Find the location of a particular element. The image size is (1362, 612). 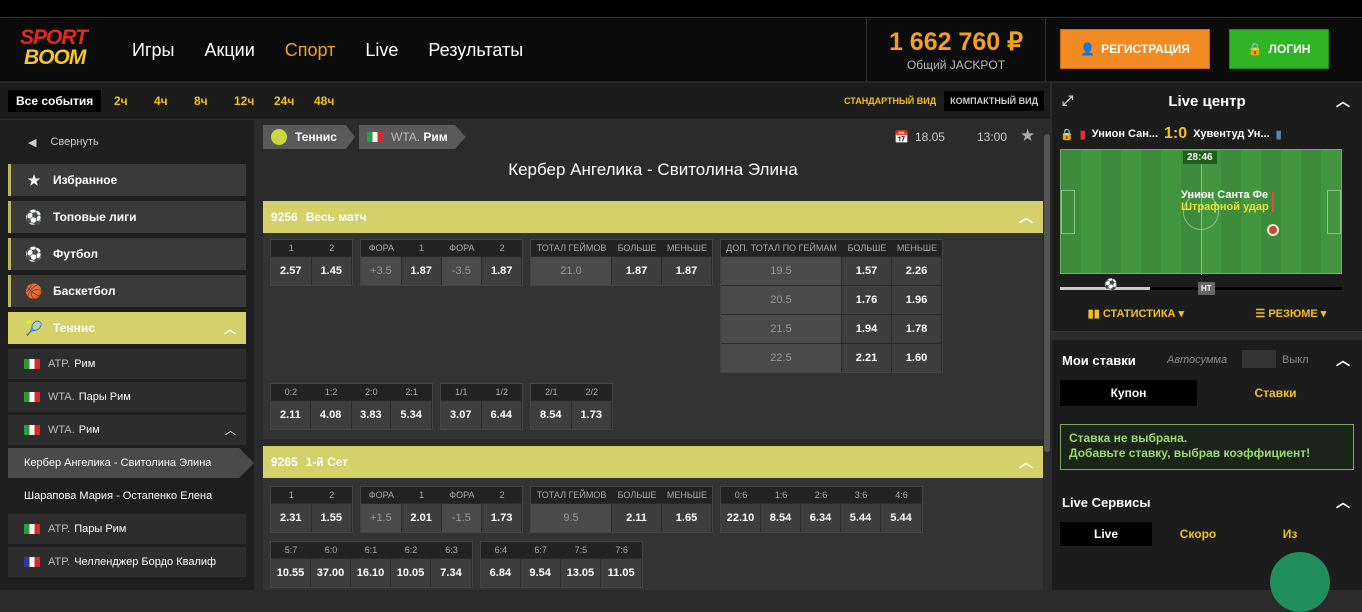

sidebar-sub-wta-doubles-rome: WTA. Пары Рим is located at coordinates (127, 397).